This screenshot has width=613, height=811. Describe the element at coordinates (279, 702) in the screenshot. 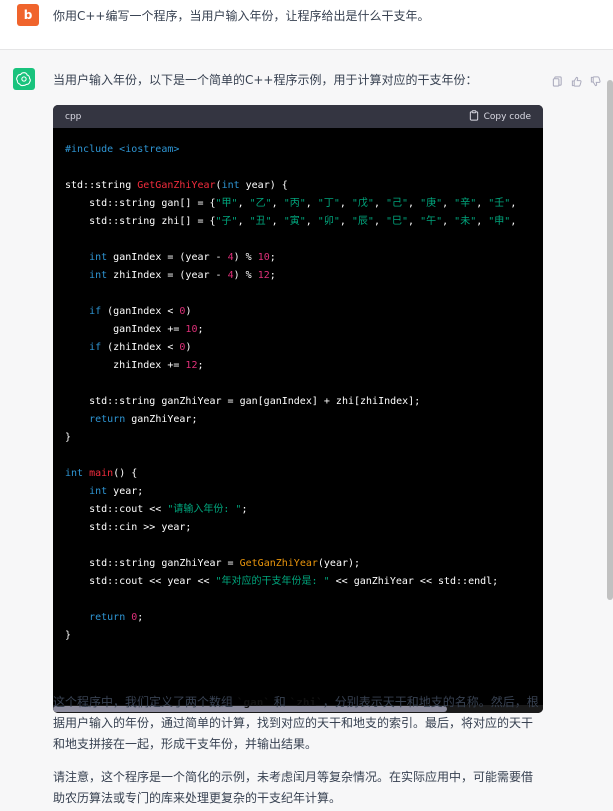

I see `paragraph-text: 和` at that location.